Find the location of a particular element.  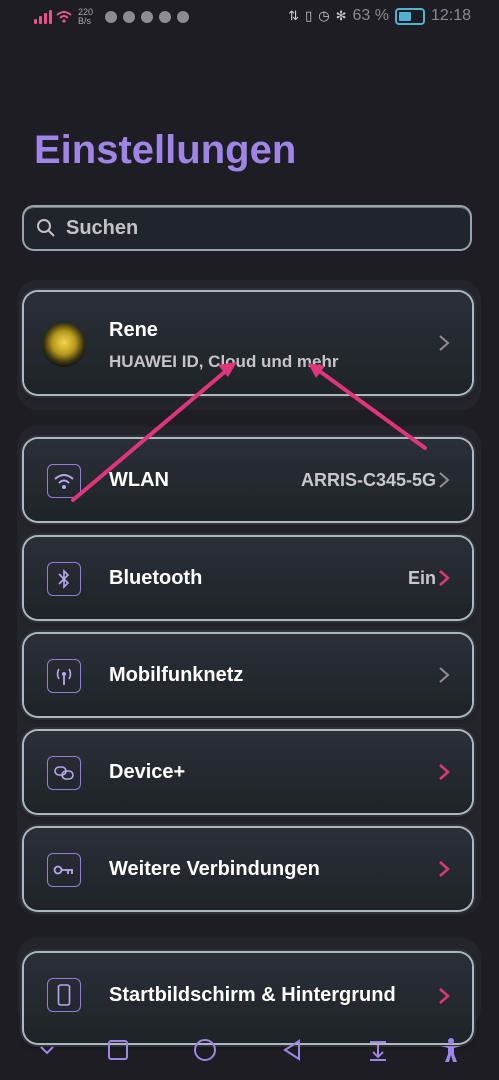

device-plus-label: Device+ is located at coordinates (147, 772).